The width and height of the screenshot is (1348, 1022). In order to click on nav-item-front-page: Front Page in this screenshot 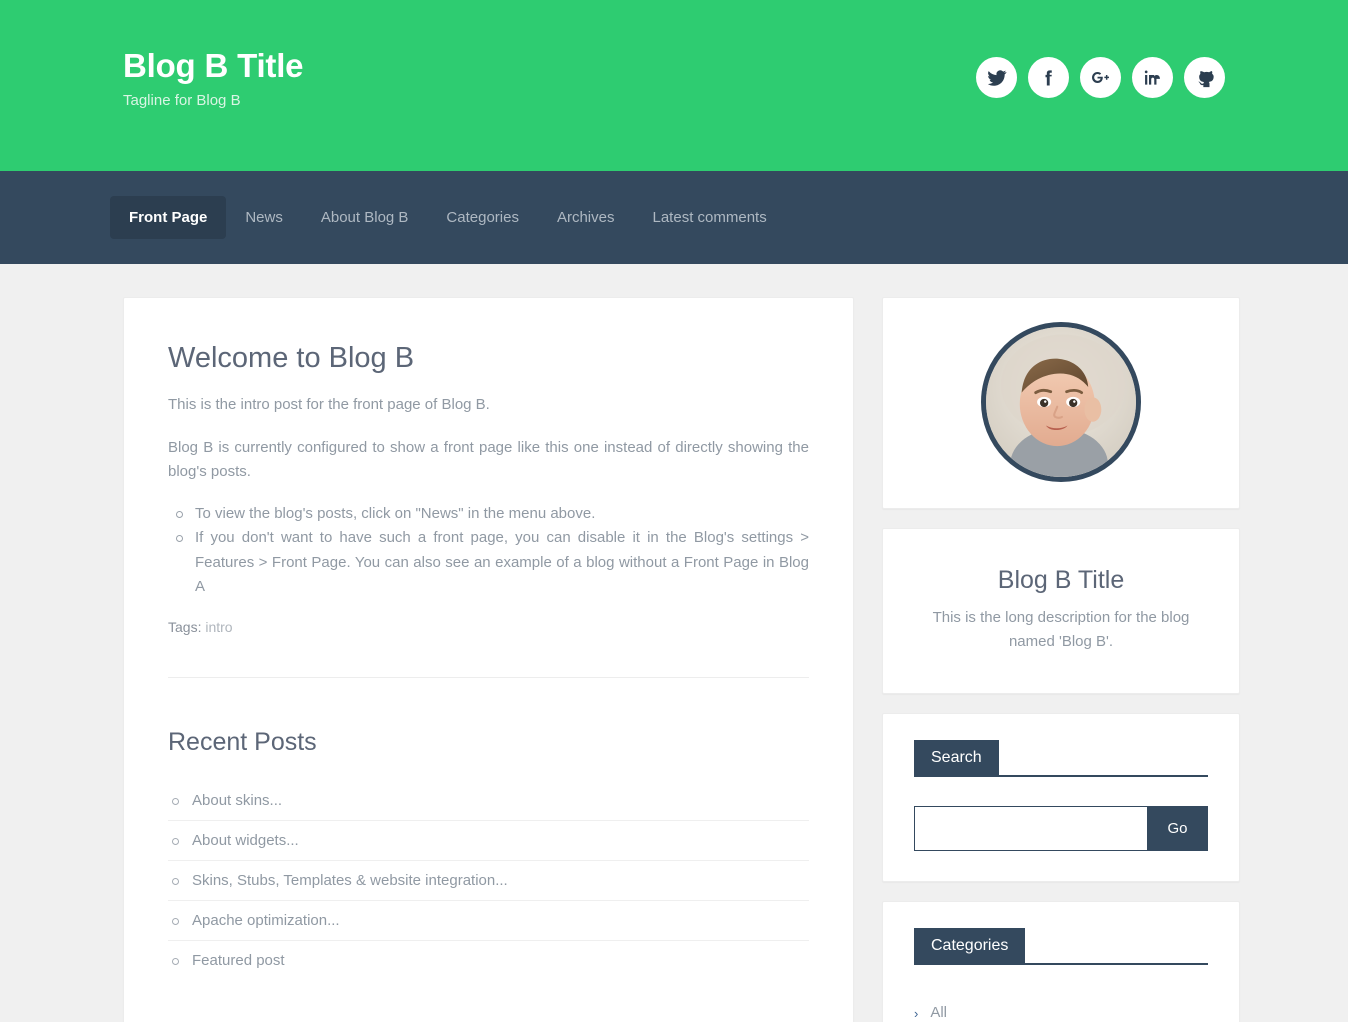, I will do `click(168, 217)`.